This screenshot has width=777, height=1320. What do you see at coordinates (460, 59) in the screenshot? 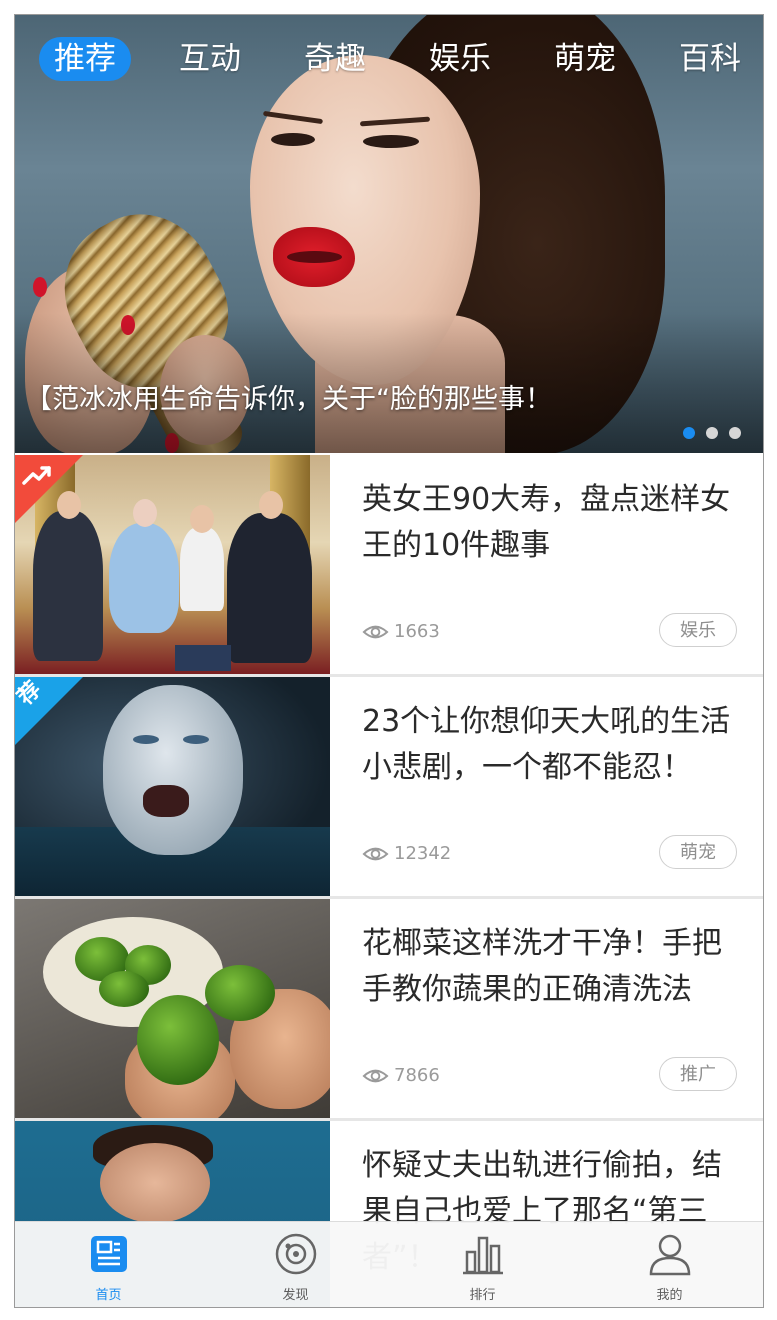
I see `tab-entertainment: 娱乐` at bounding box center [460, 59].